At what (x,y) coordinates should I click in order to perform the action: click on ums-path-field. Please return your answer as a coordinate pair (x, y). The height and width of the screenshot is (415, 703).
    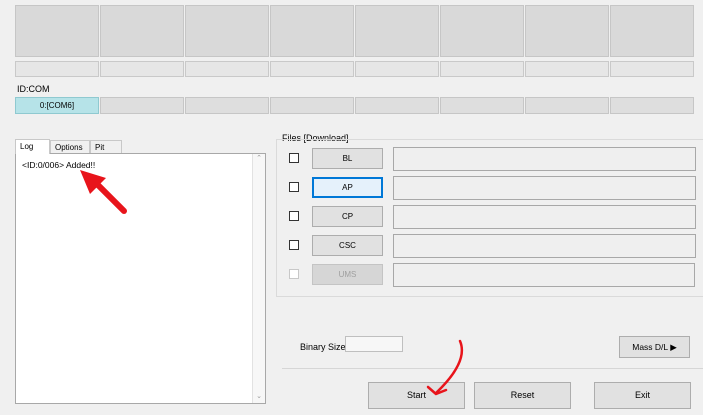
    Looking at the image, I should click on (544, 275).